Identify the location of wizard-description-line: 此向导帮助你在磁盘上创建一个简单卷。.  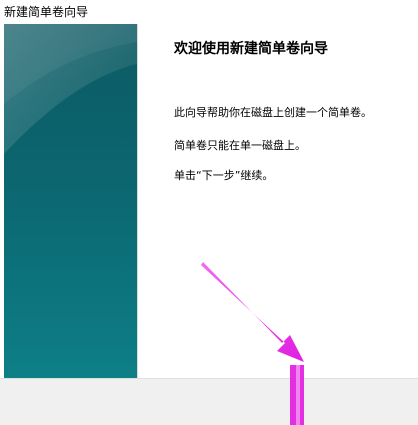
(273, 112).